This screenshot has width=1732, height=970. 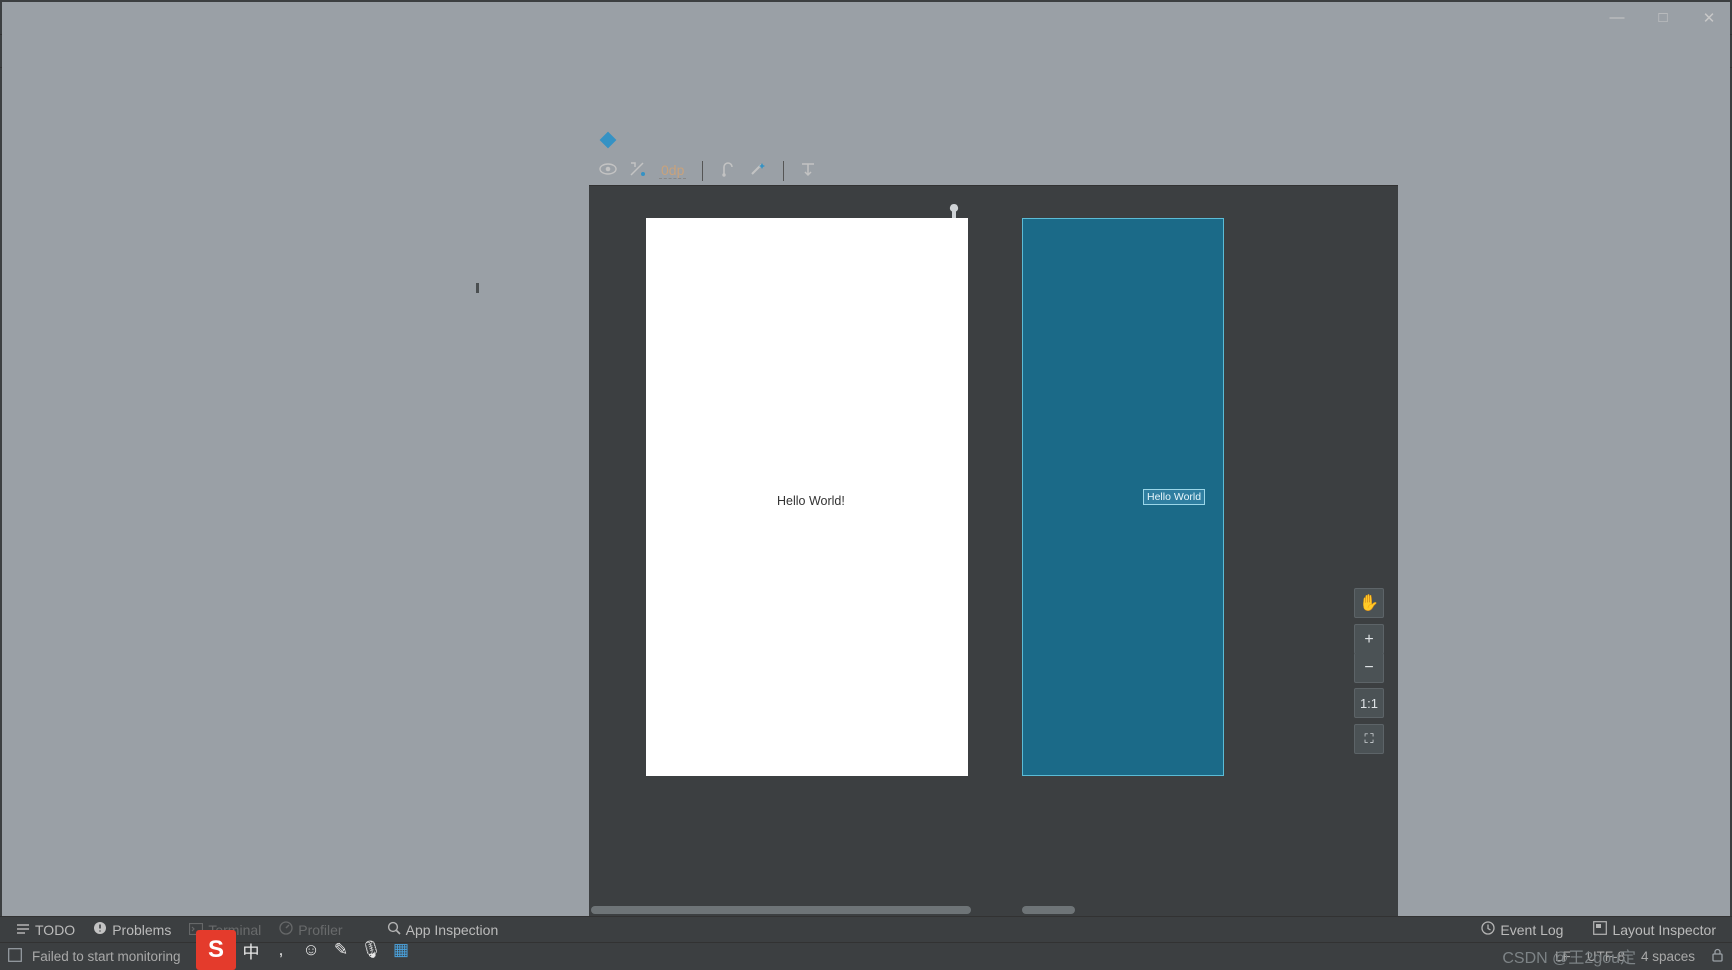 What do you see at coordinates (1709, 17) in the screenshot?
I see `close-button: ✕` at bounding box center [1709, 17].